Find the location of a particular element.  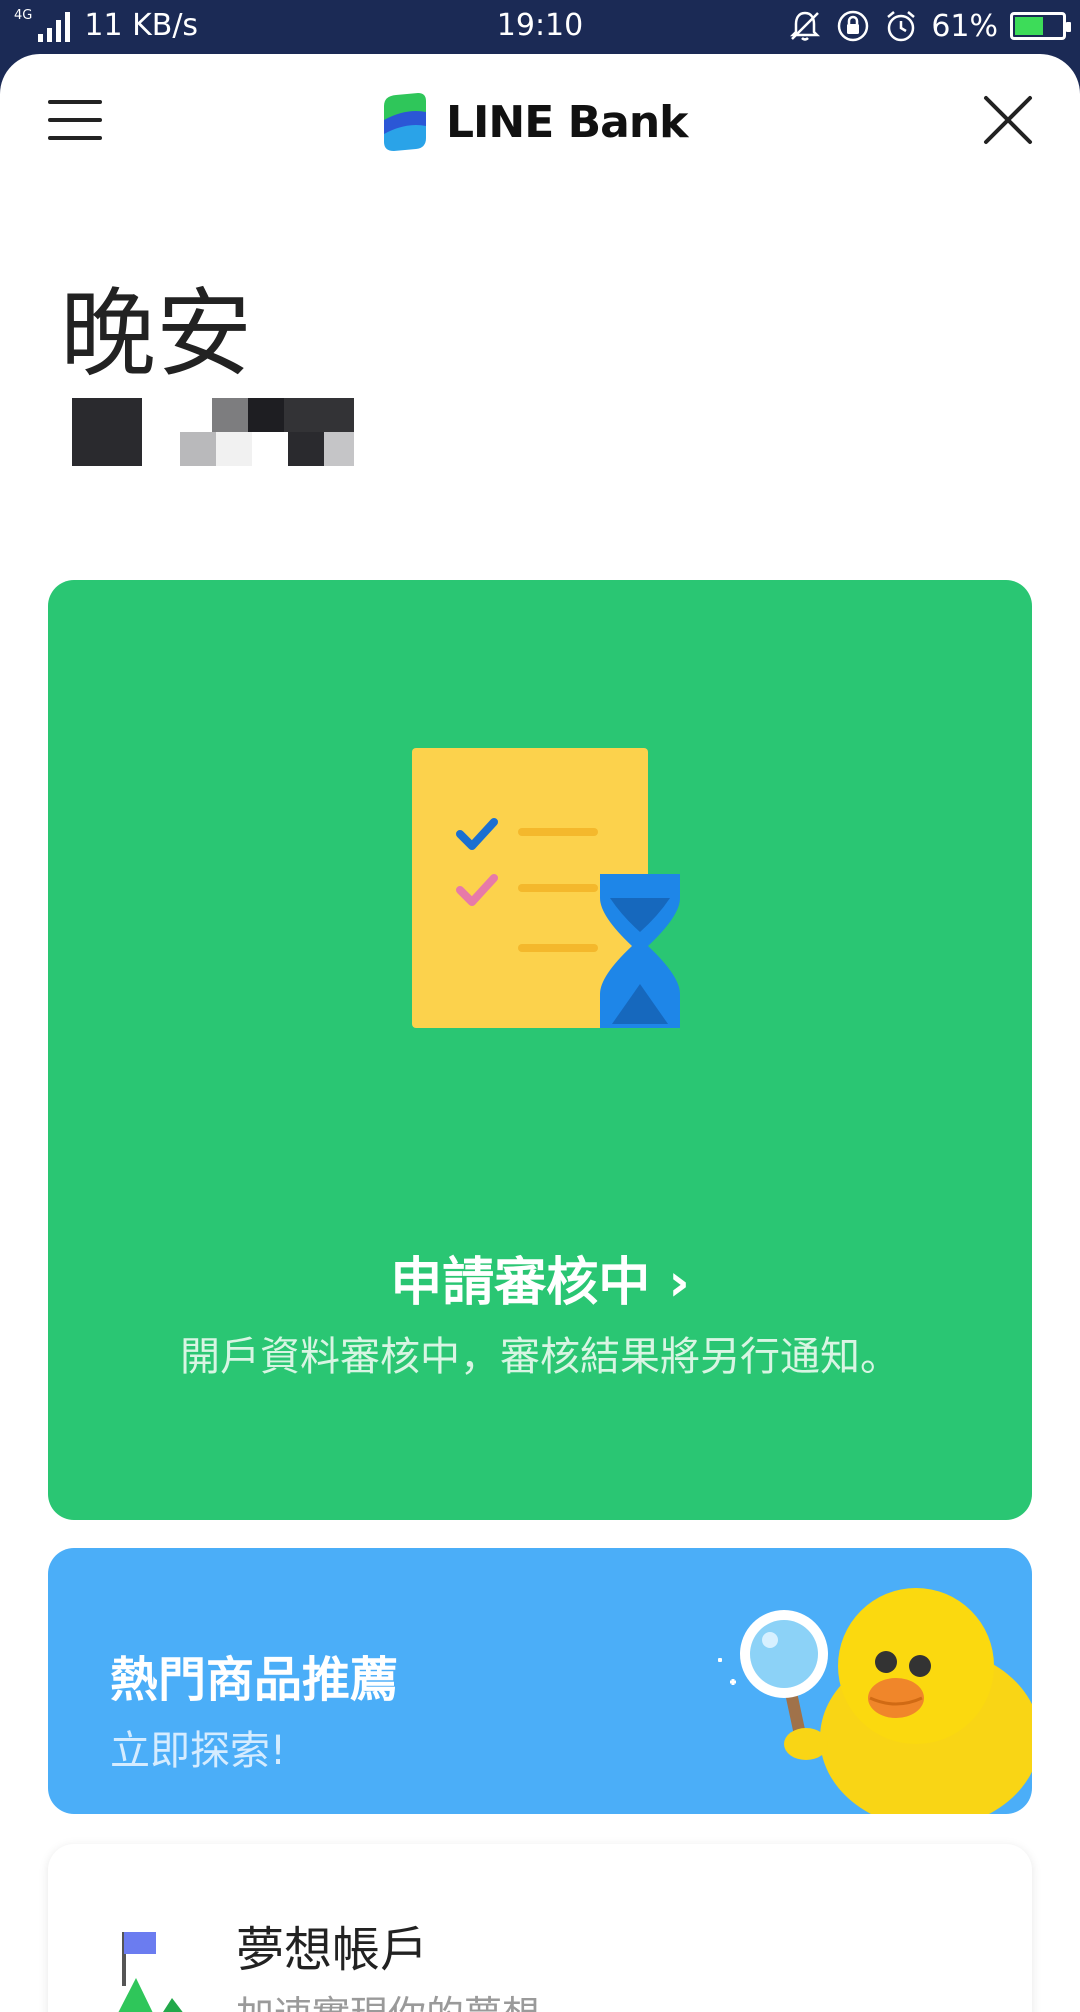

promo-title: 熱門商品推薦 is located at coordinates (254, 1680).